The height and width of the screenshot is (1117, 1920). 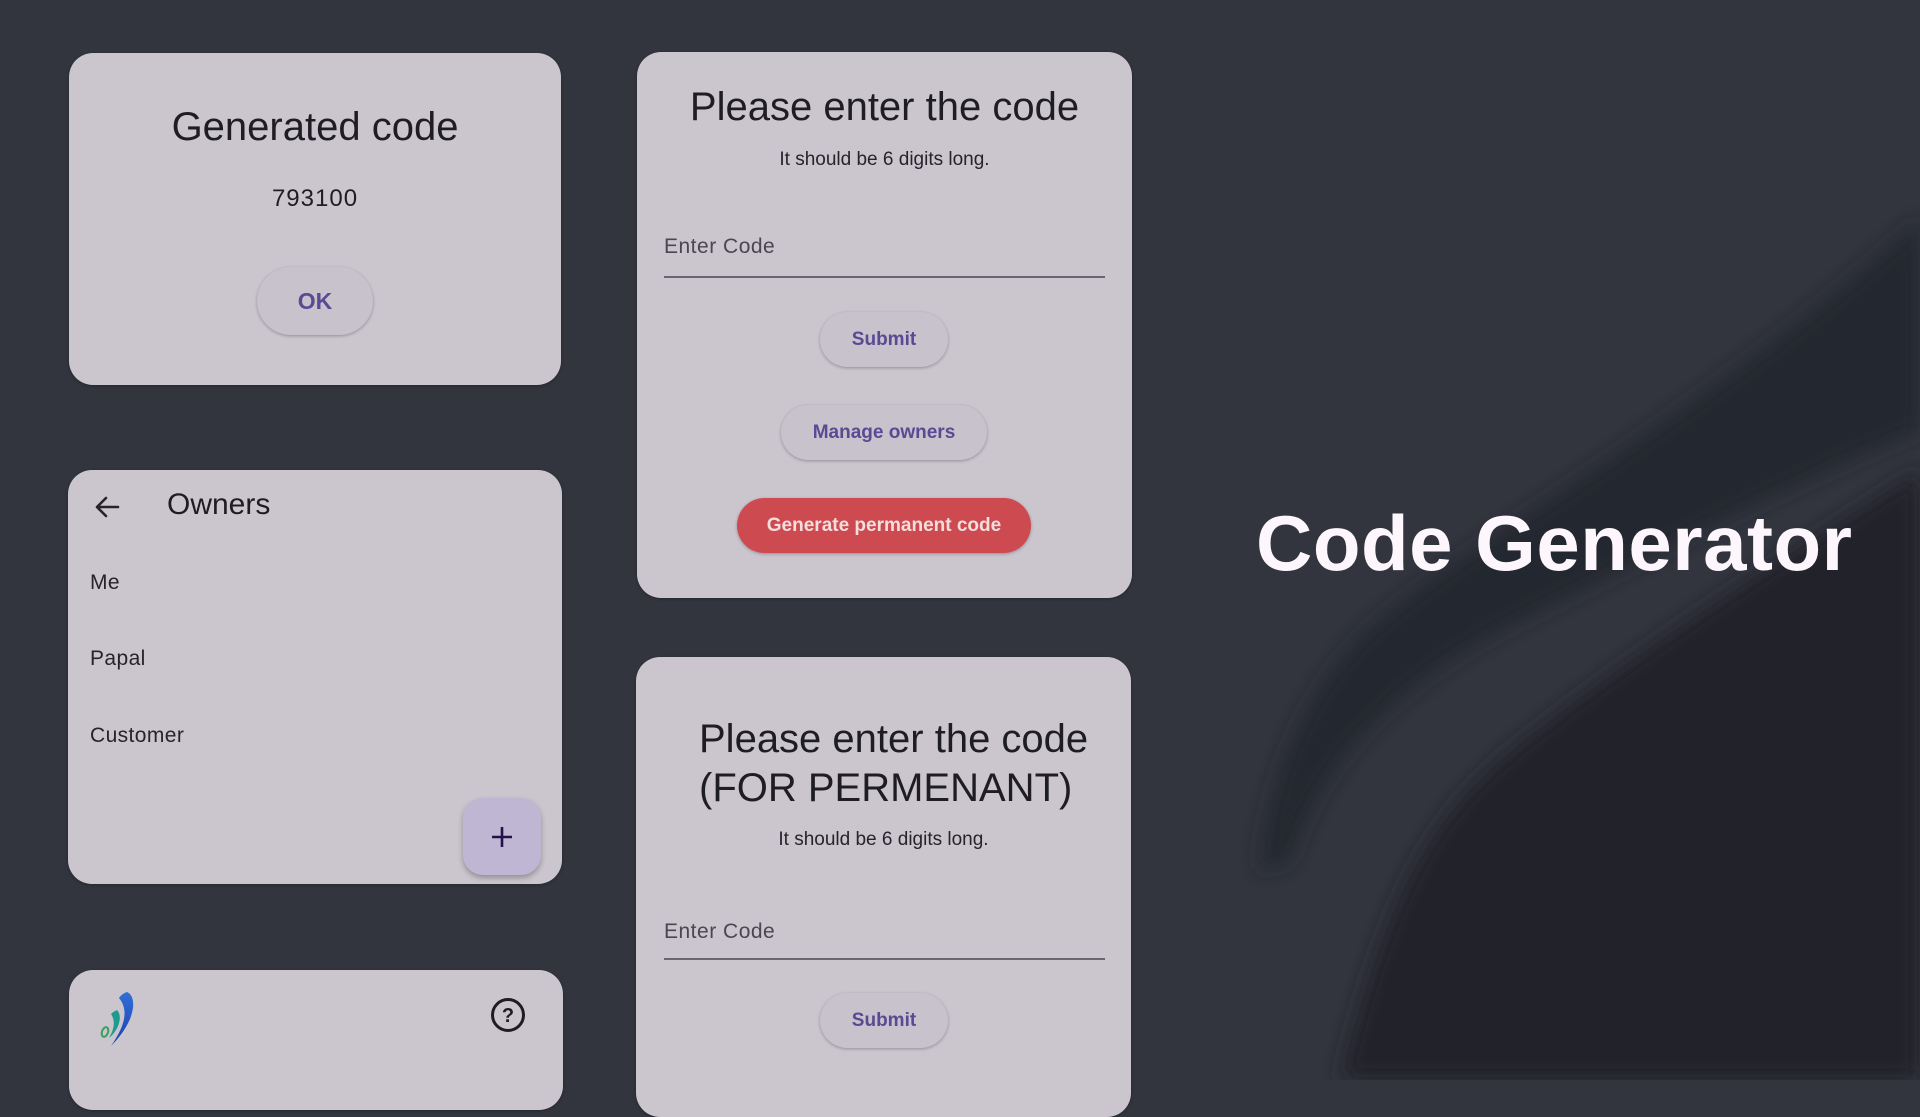 What do you see at coordinates (315, 677) in the screenshot?
I see `owners-screen: Owners Me Papal Customer` at bounding box center [315, 677].